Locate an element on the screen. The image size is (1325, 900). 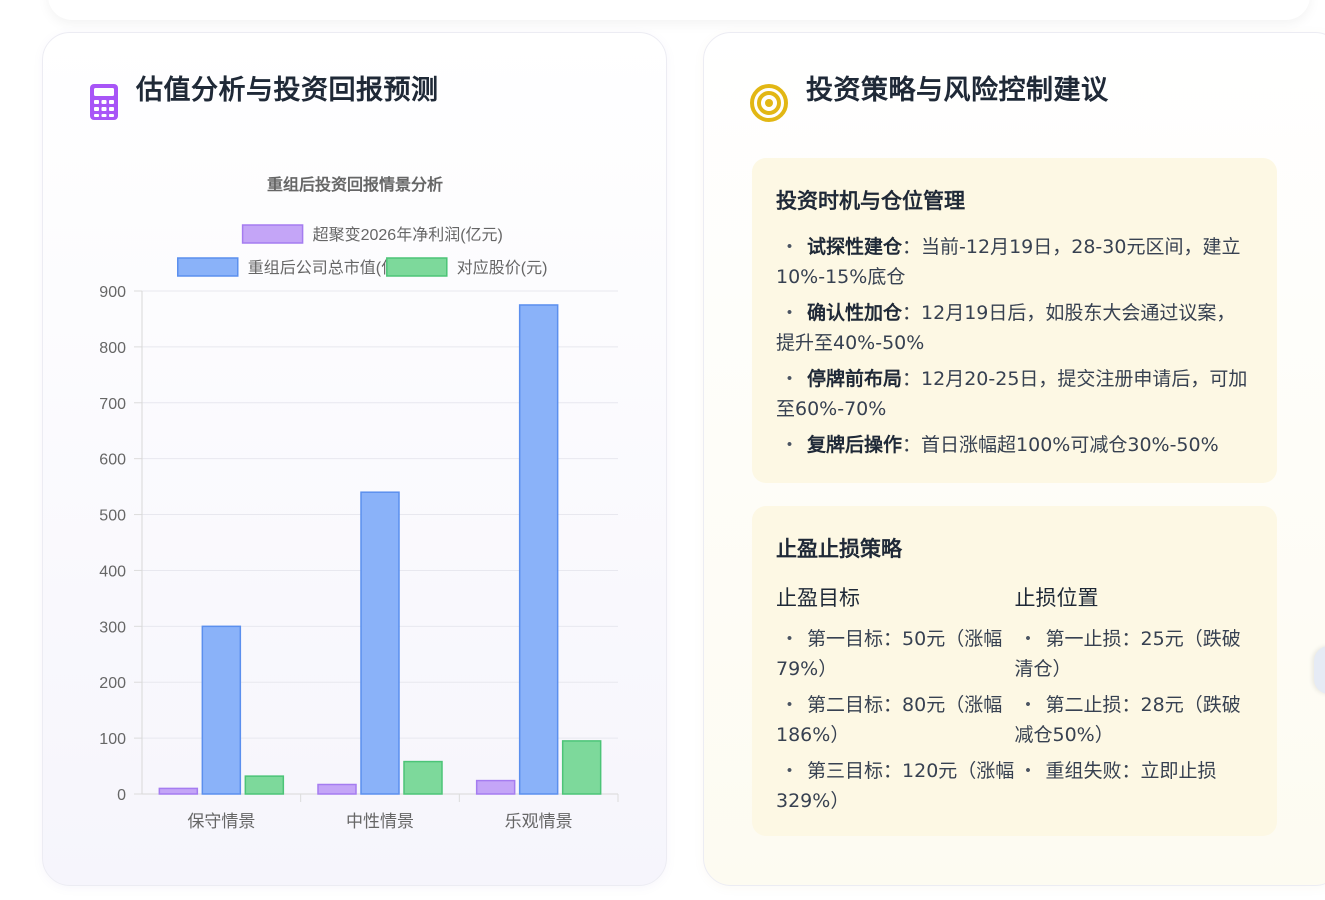
strategy-card-title: 投资策略与风险控制建议 is located at coordinates (957, 90).